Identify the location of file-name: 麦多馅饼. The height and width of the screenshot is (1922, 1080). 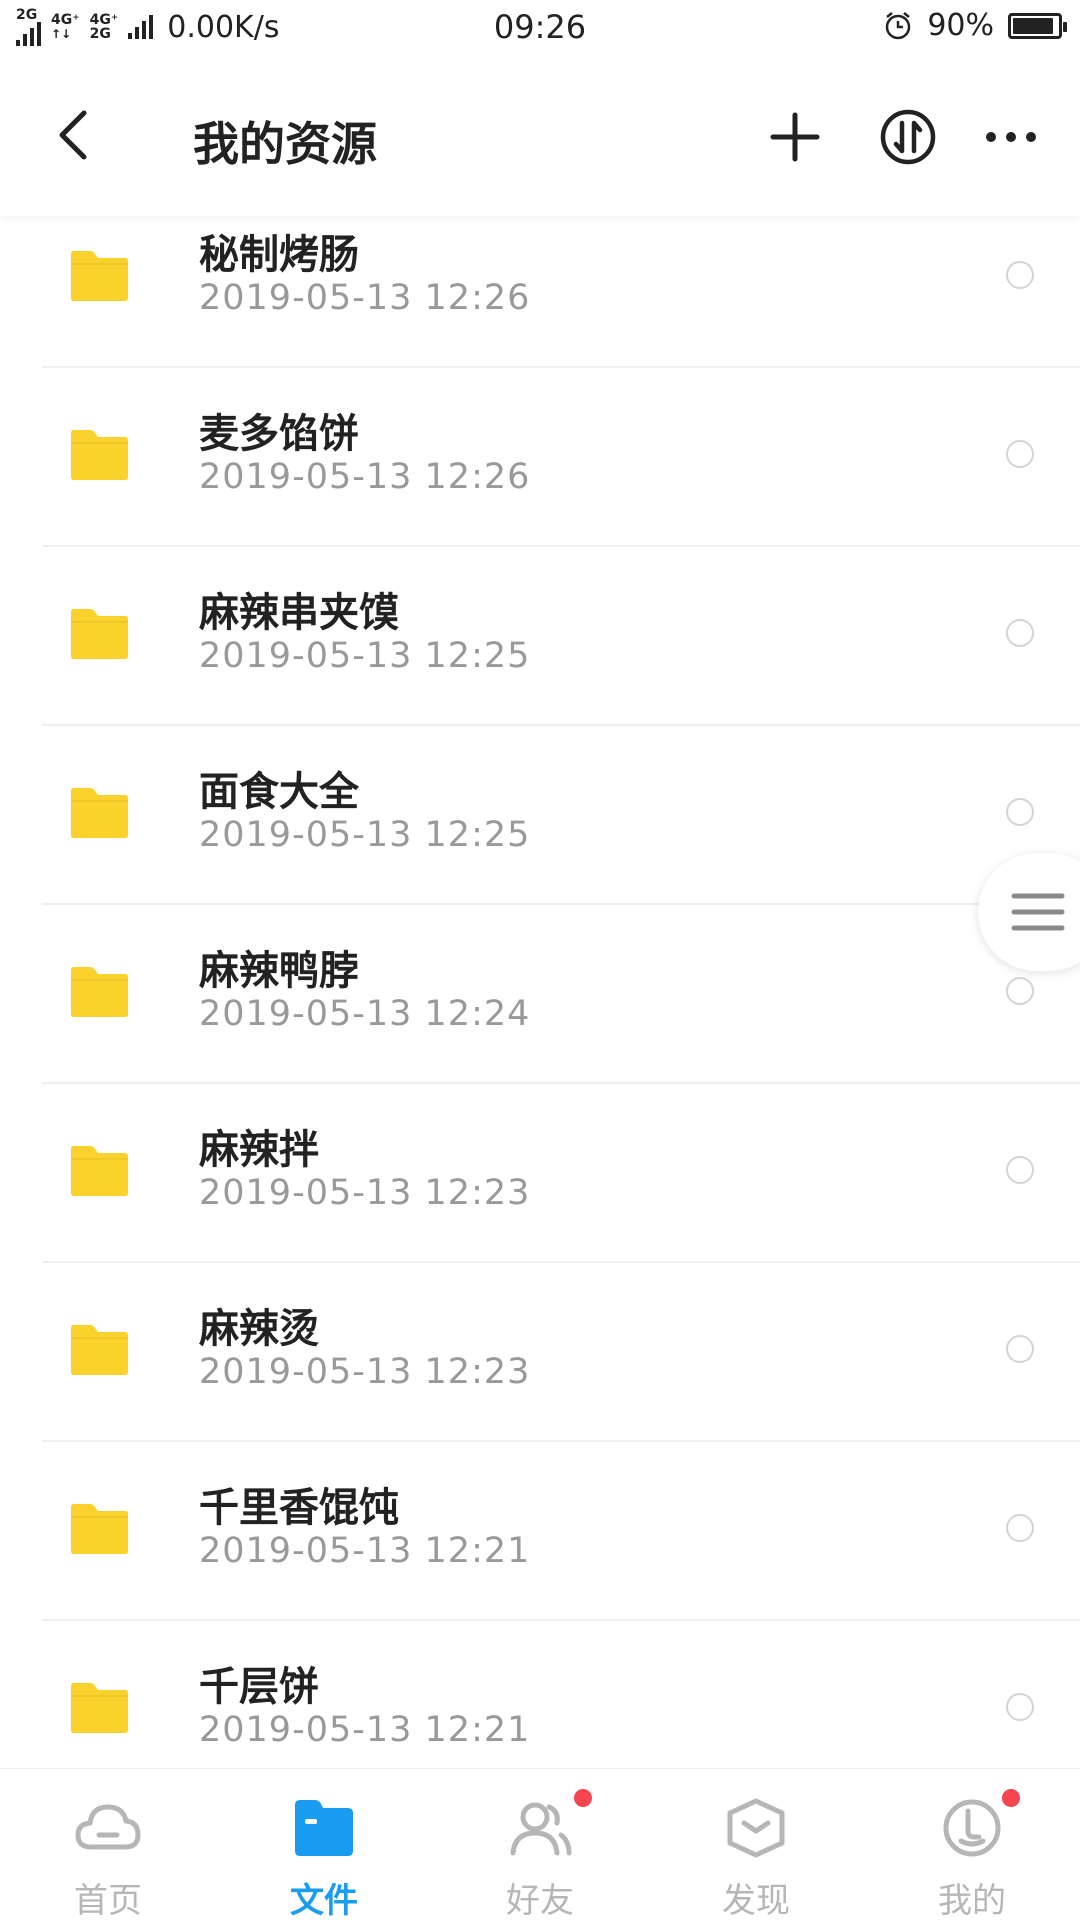
(279, 434).